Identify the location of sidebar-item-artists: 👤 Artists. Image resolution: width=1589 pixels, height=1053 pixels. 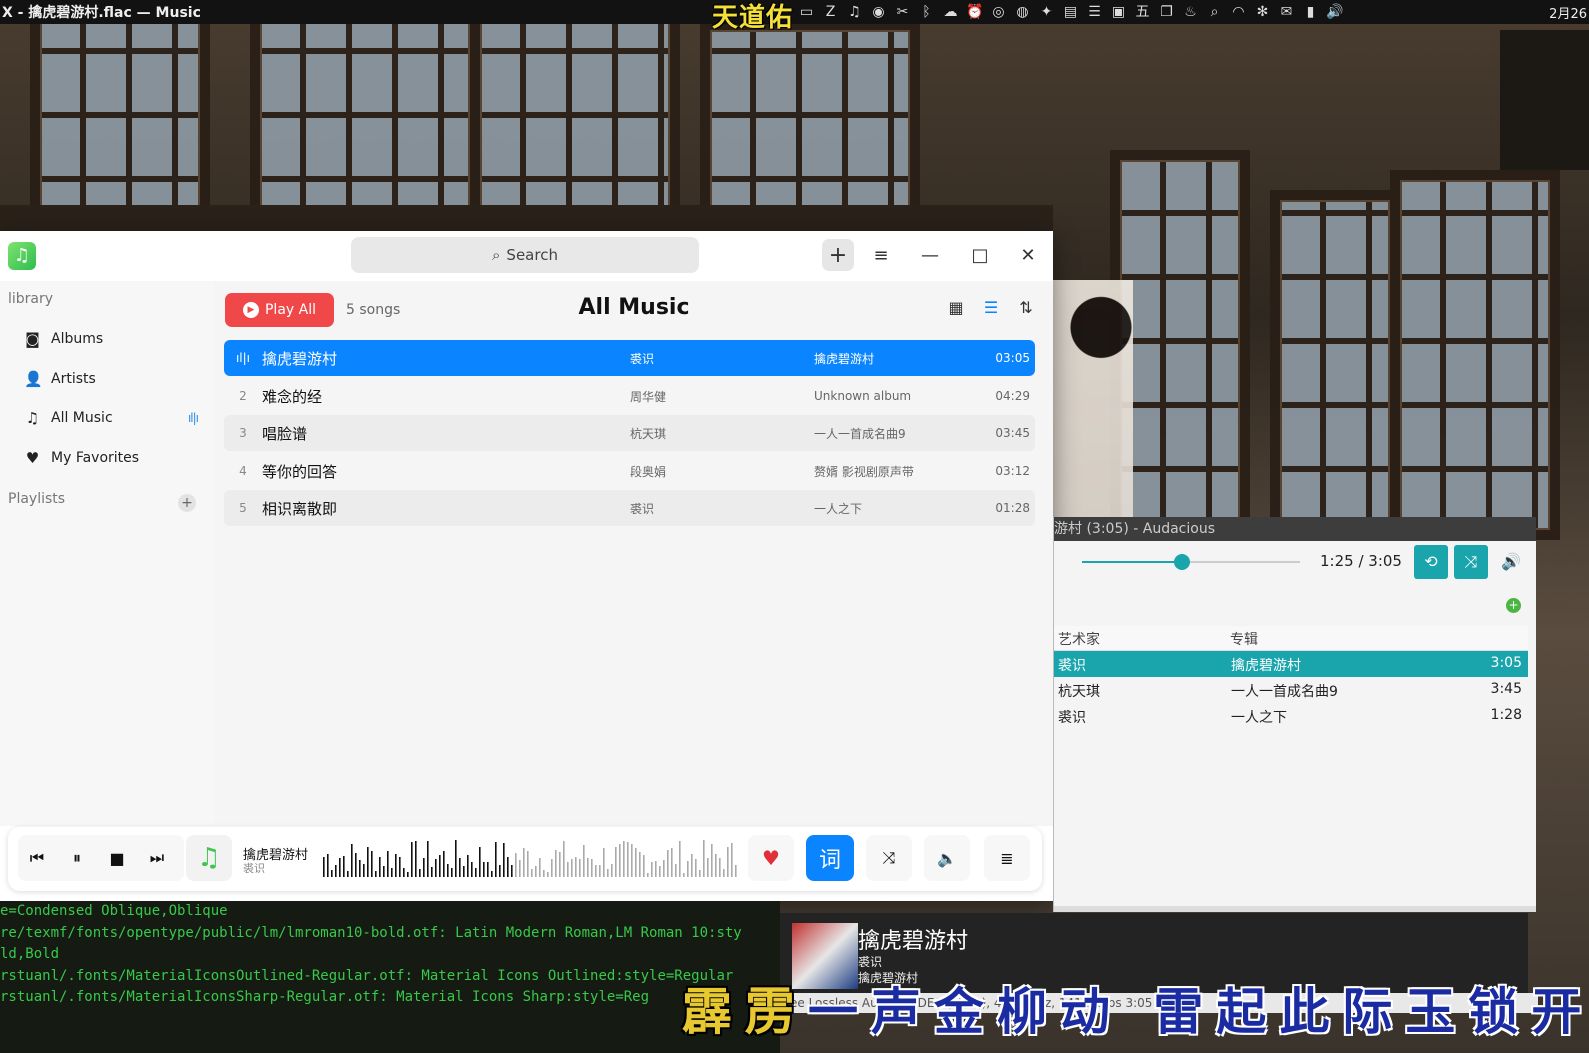
(114, 379).